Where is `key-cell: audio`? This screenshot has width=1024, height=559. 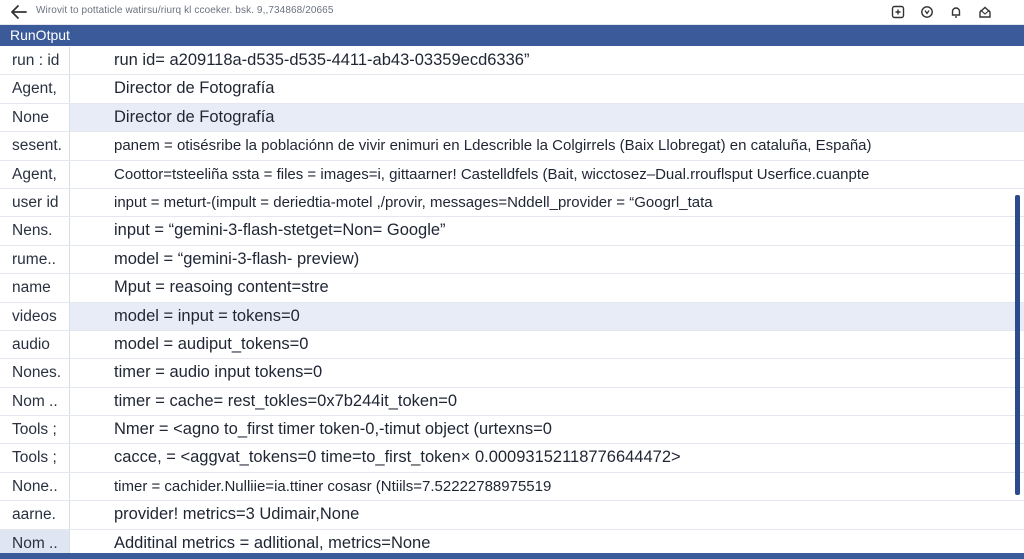
key-cell: audio is located at coordinates (35, 344).